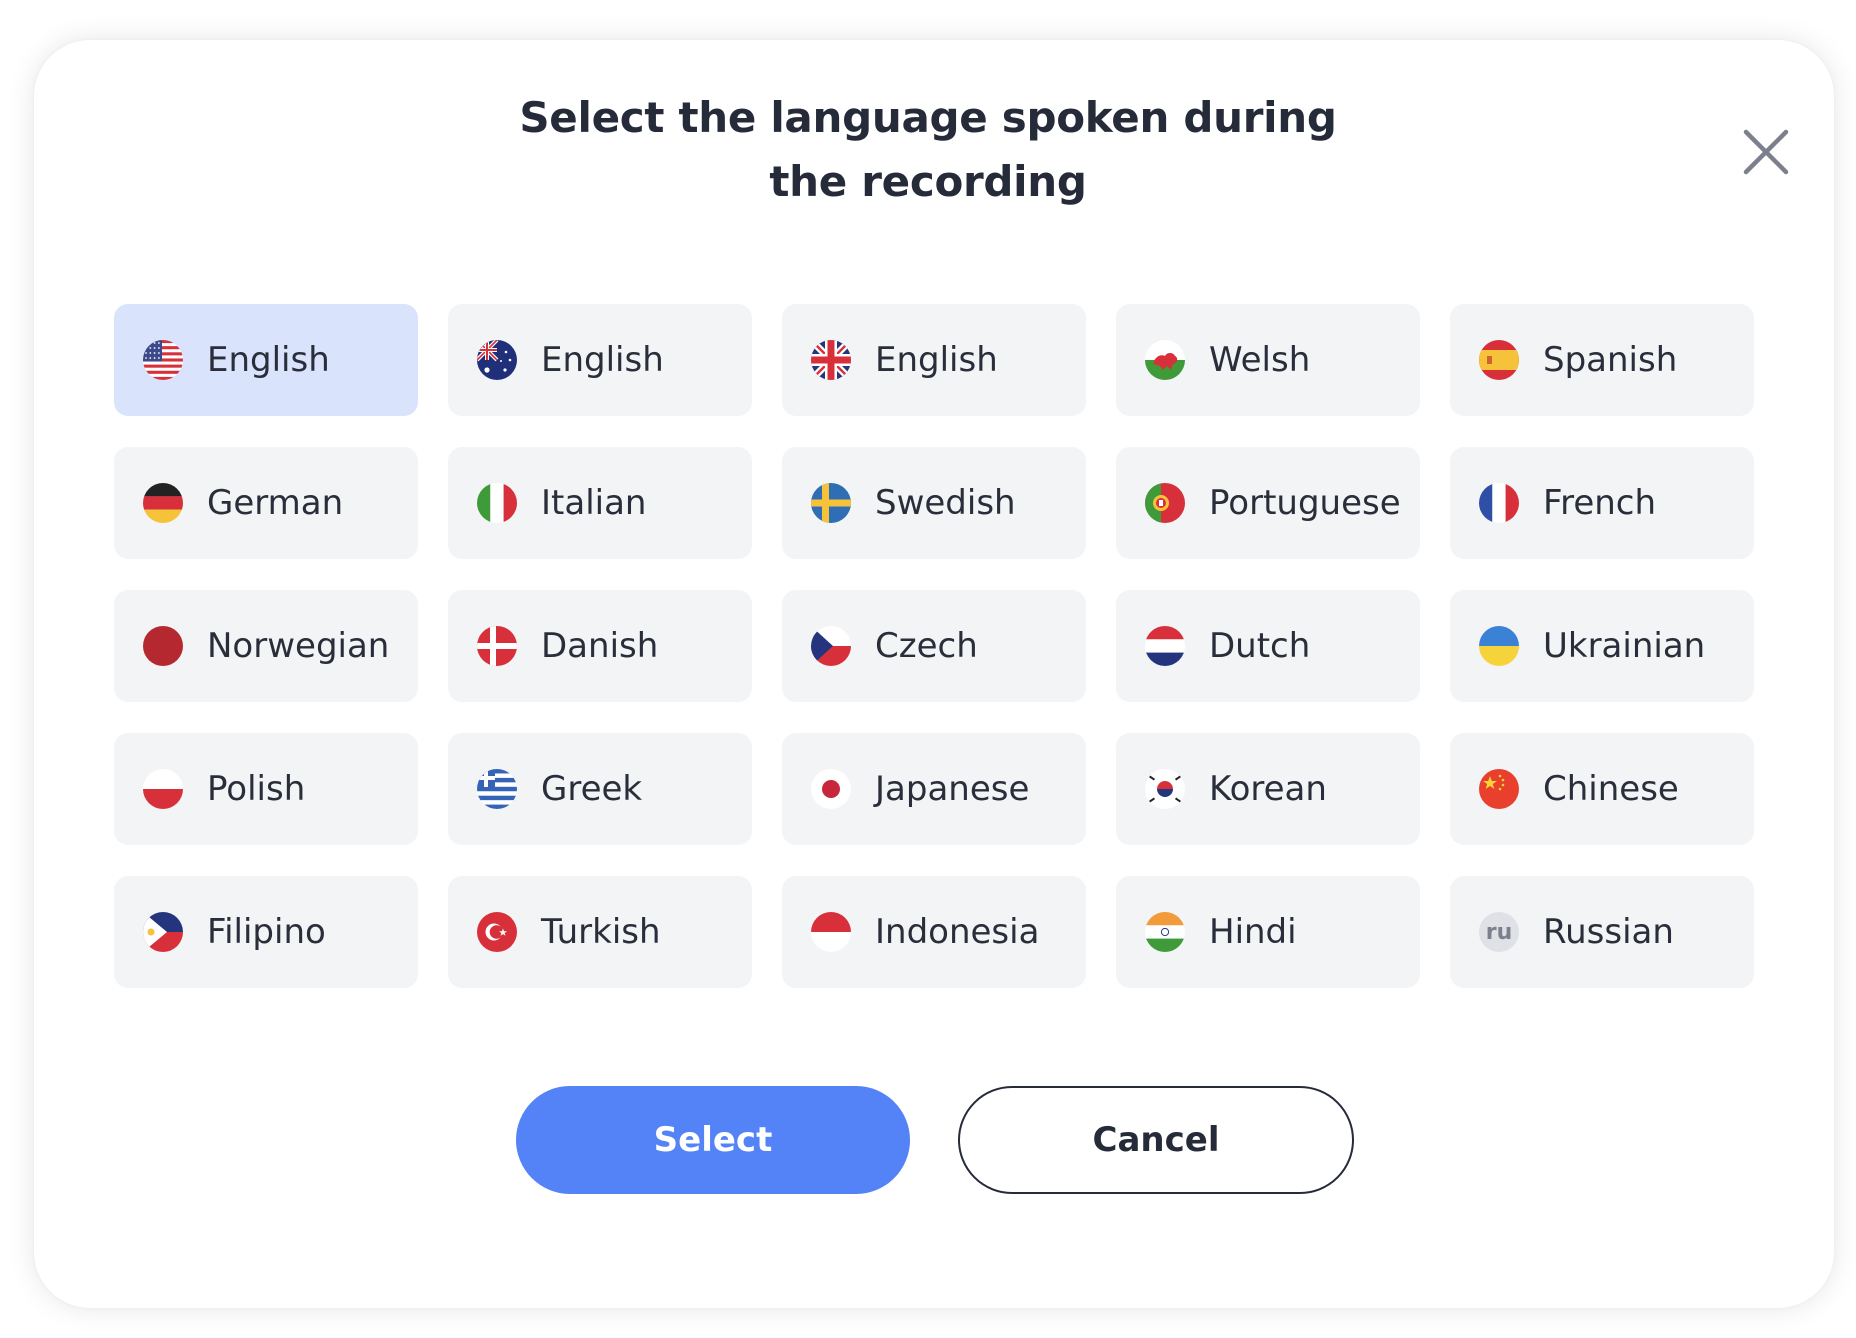 Image resolution: width=1856 pixels, height=1338 pixels. I want to click on language-option-hindi: Hindi, so click(1268, 932).